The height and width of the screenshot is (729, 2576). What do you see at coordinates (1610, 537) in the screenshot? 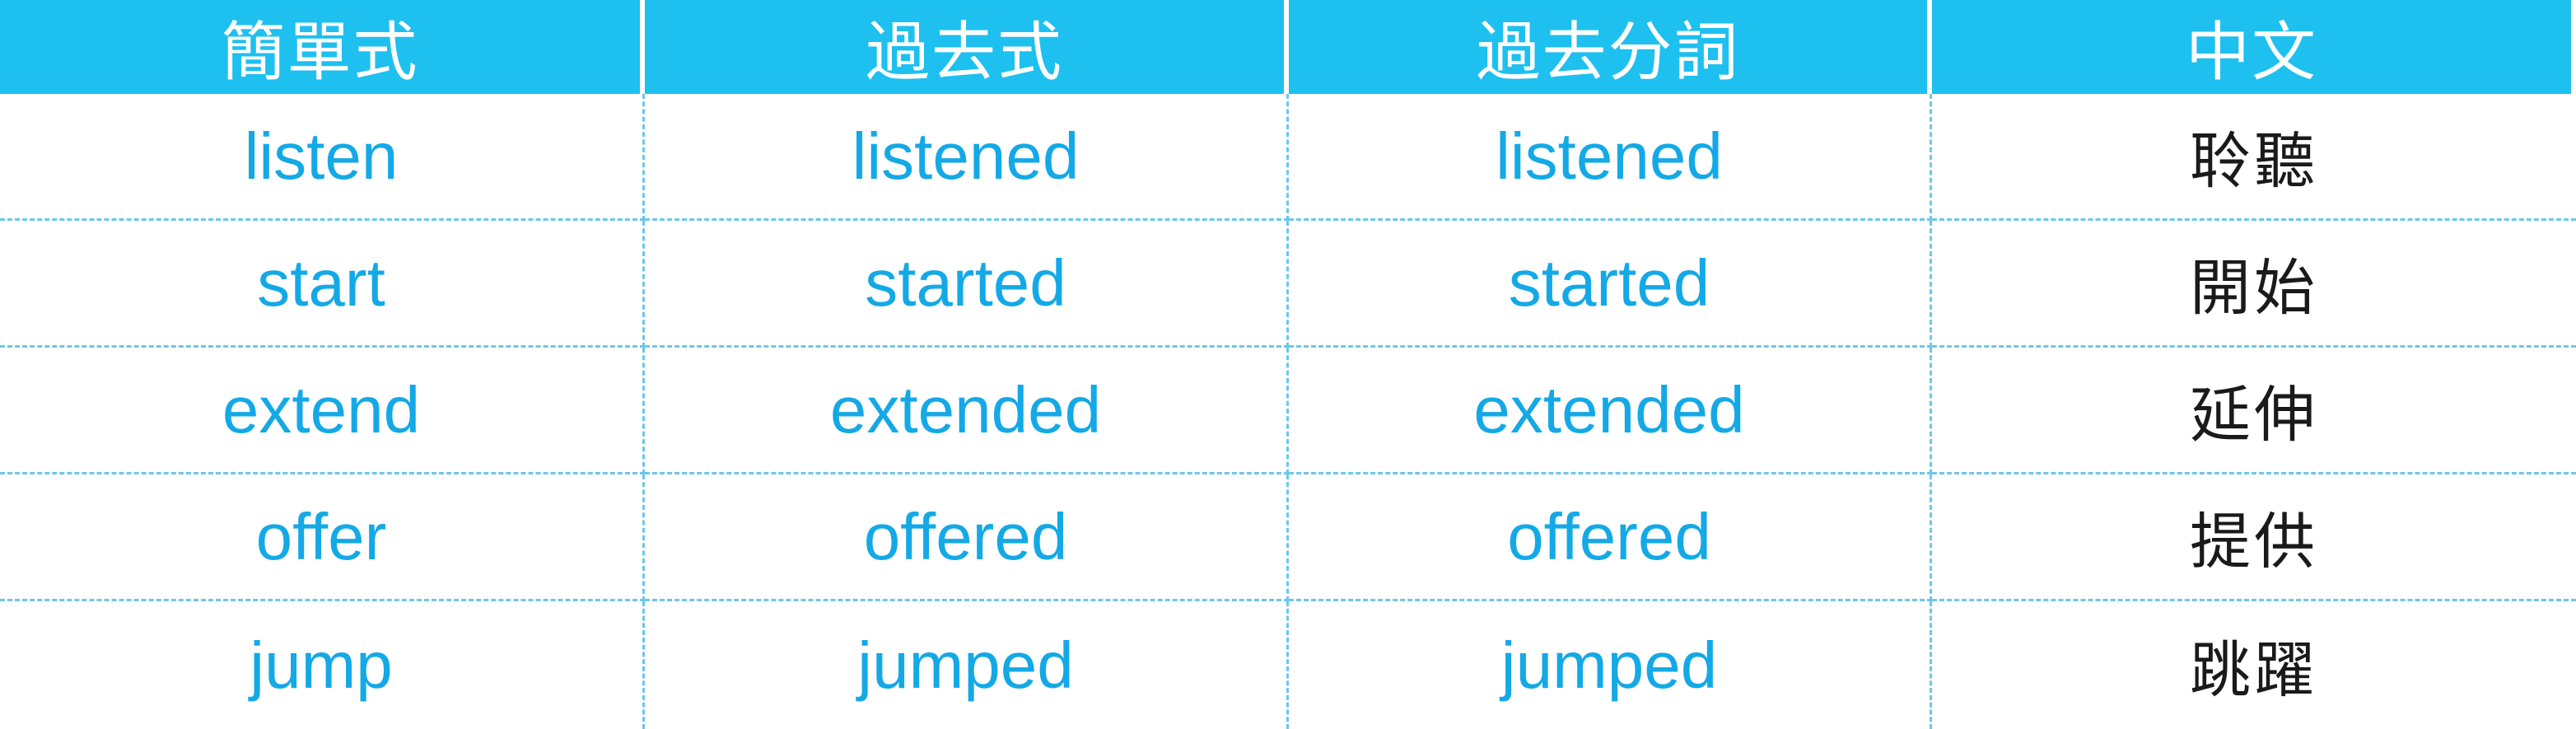
I see `cell-past-participle: offered` at bounding box center [1610, 537].